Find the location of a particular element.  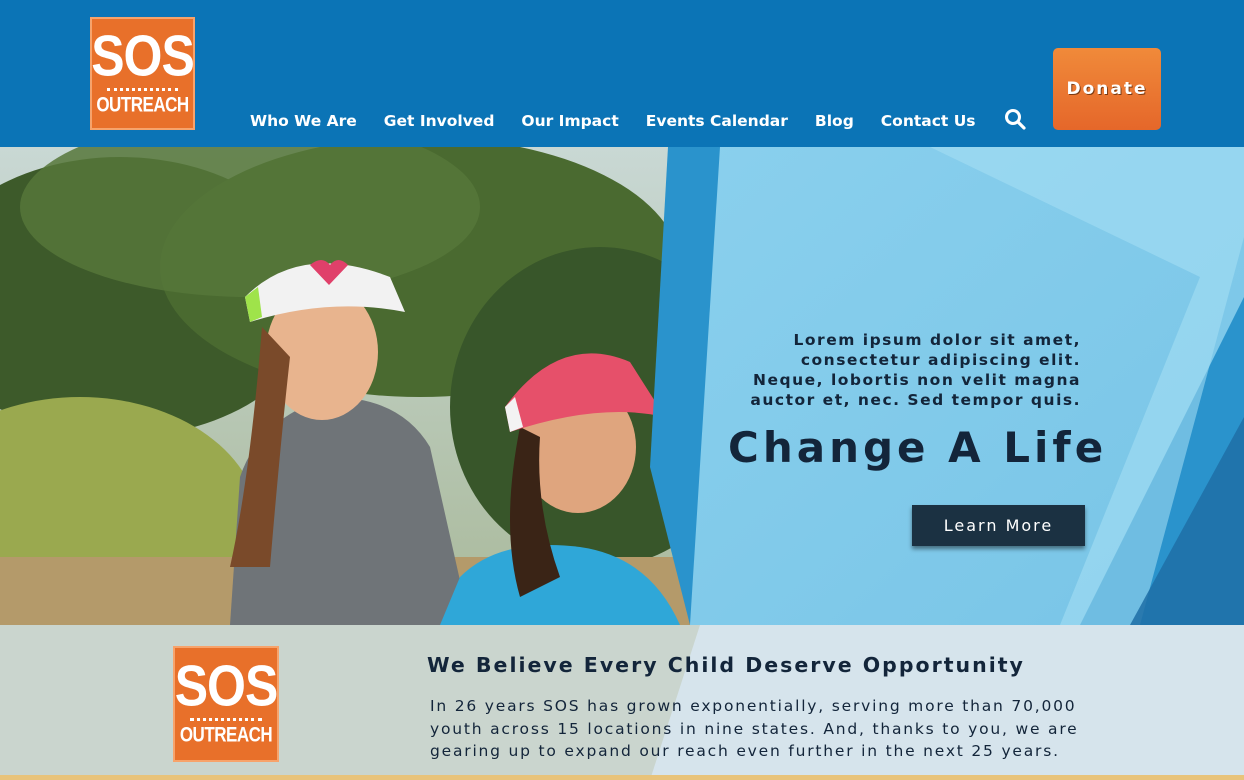

nav-blog: Blog is located at coordinates (834, 121).